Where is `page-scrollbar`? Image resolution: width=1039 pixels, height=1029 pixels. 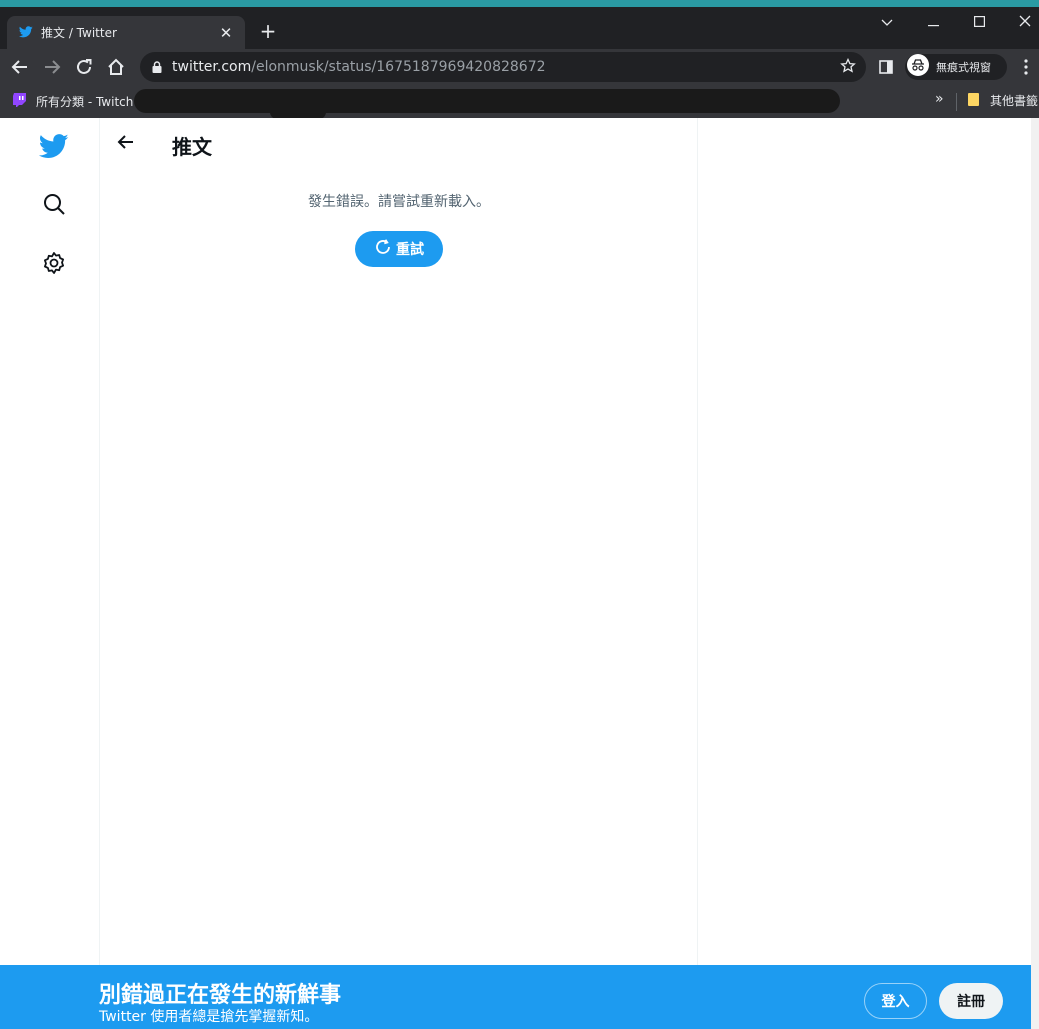
page-scrollbar is located at coordinates (1035, 573).